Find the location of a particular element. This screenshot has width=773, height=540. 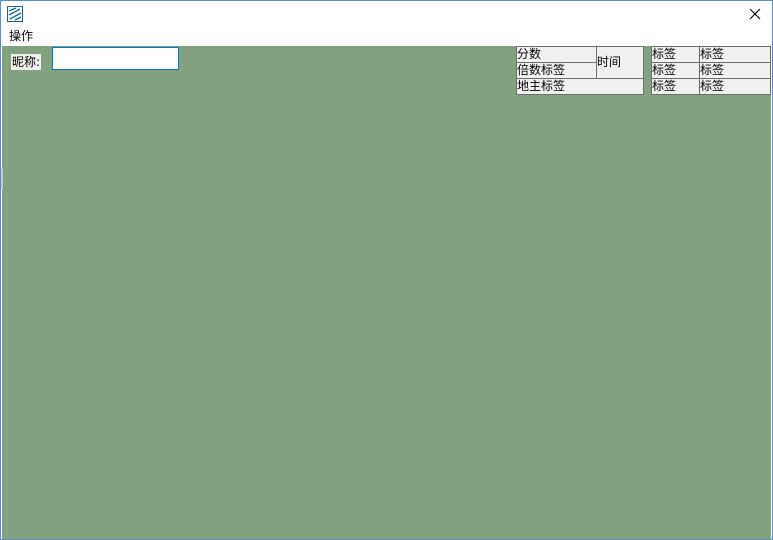

multiplier-label: 倍数标签 is located at coordinates (556, 70).